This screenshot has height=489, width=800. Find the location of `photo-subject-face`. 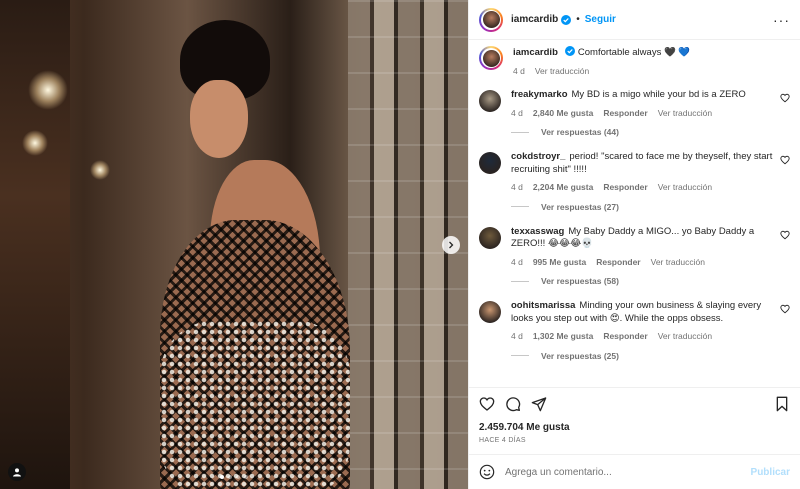

photo-subject-face is located at coordinates (219, 119).